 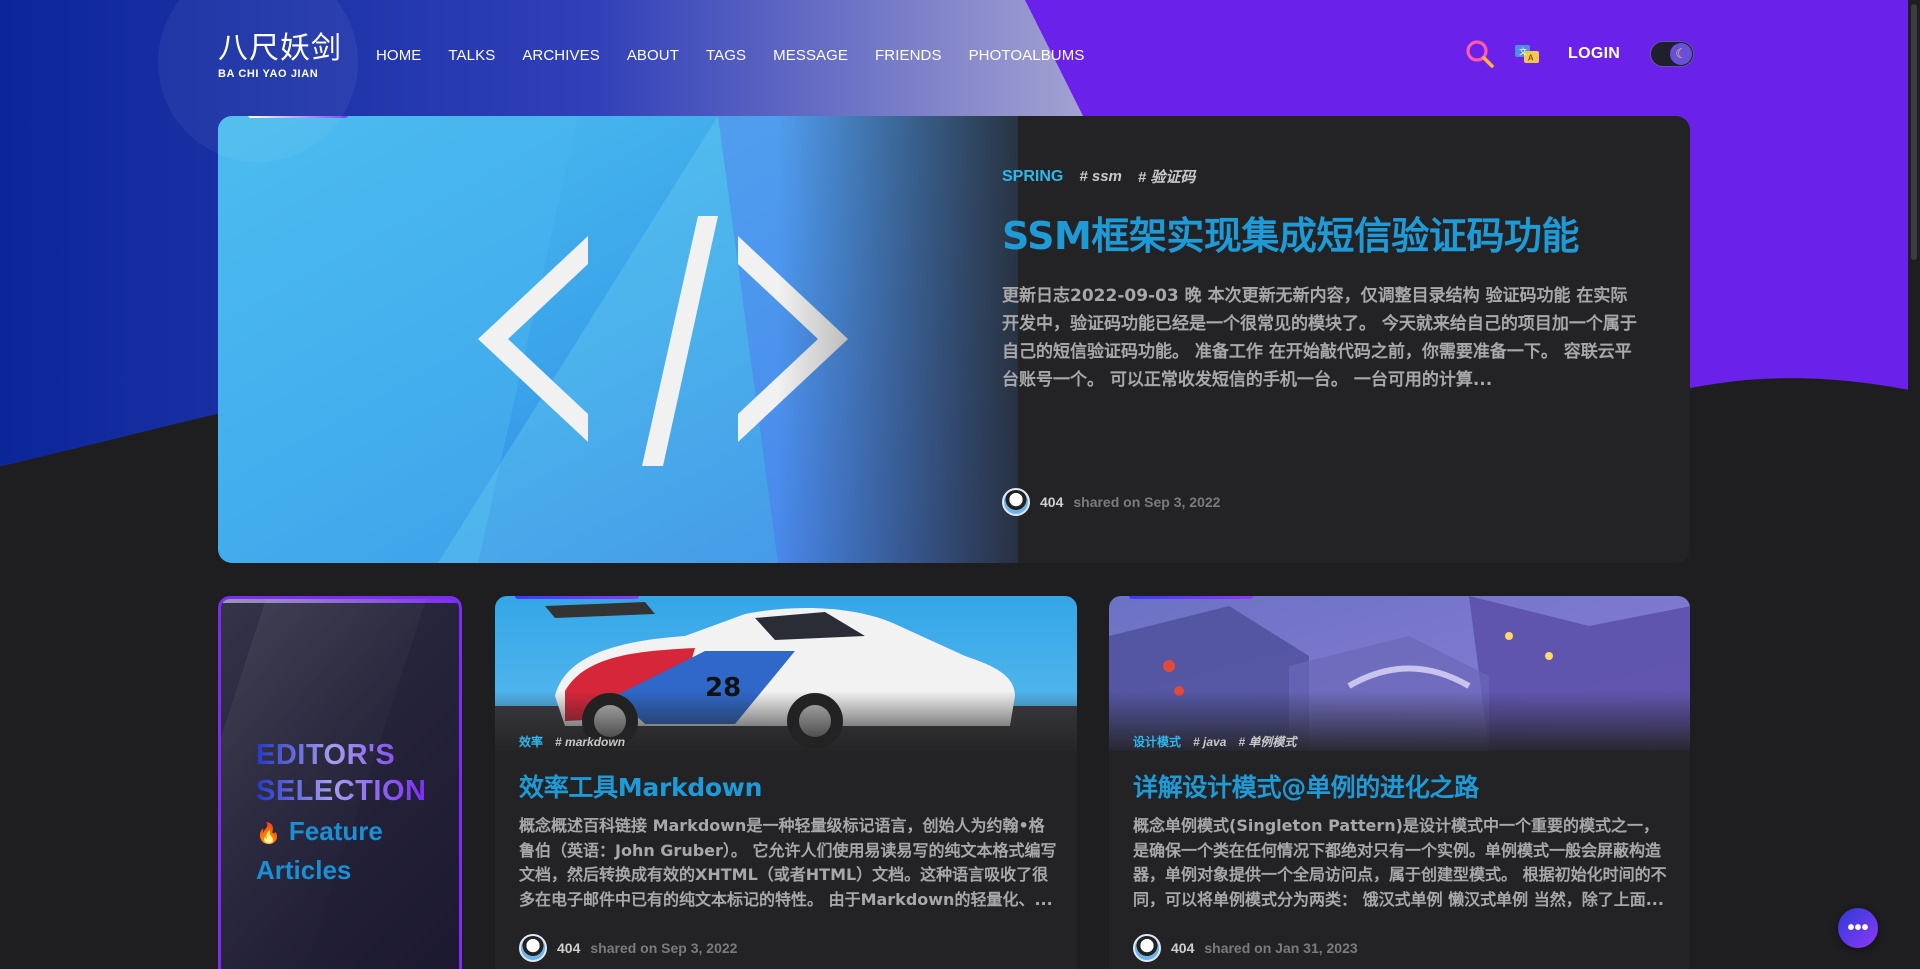 I want to click on editors-selection-card: EDITOR'S SELECTION 🔥 Feature Articles, so click(x=340, y=782).